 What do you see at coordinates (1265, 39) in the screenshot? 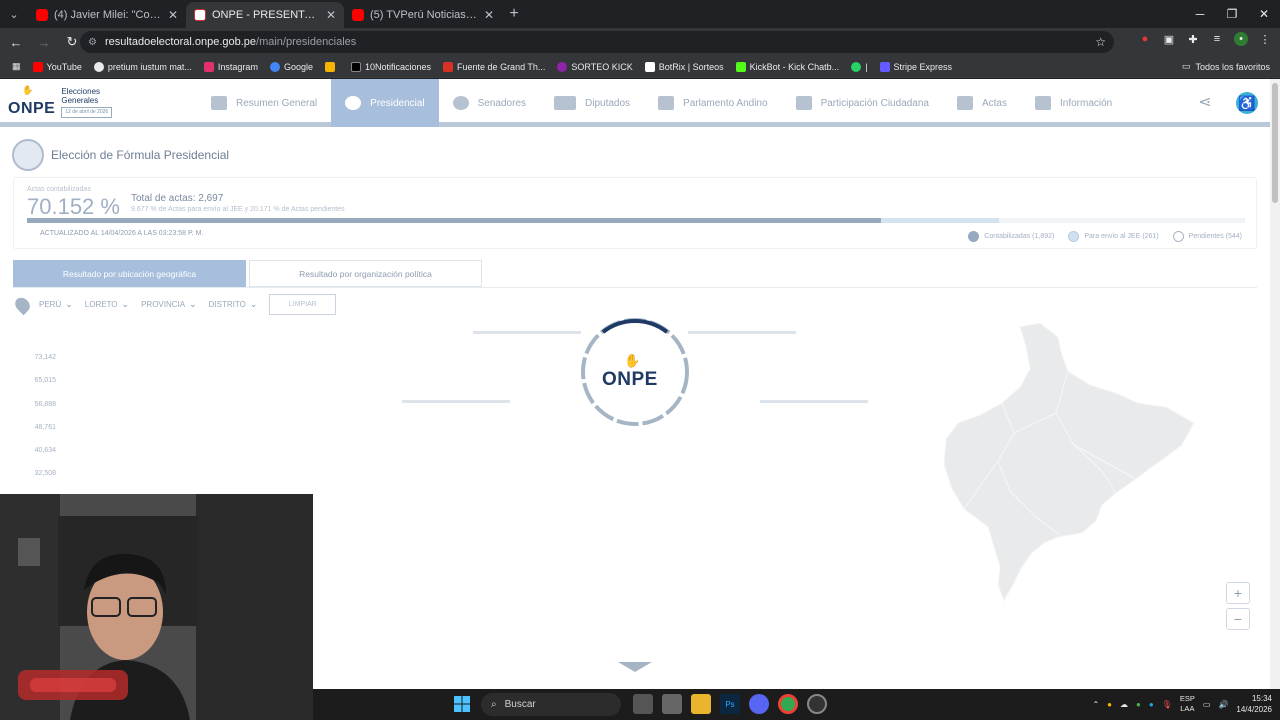
I see `menu-icon: ⋮` at bounding box center [1265, 39].